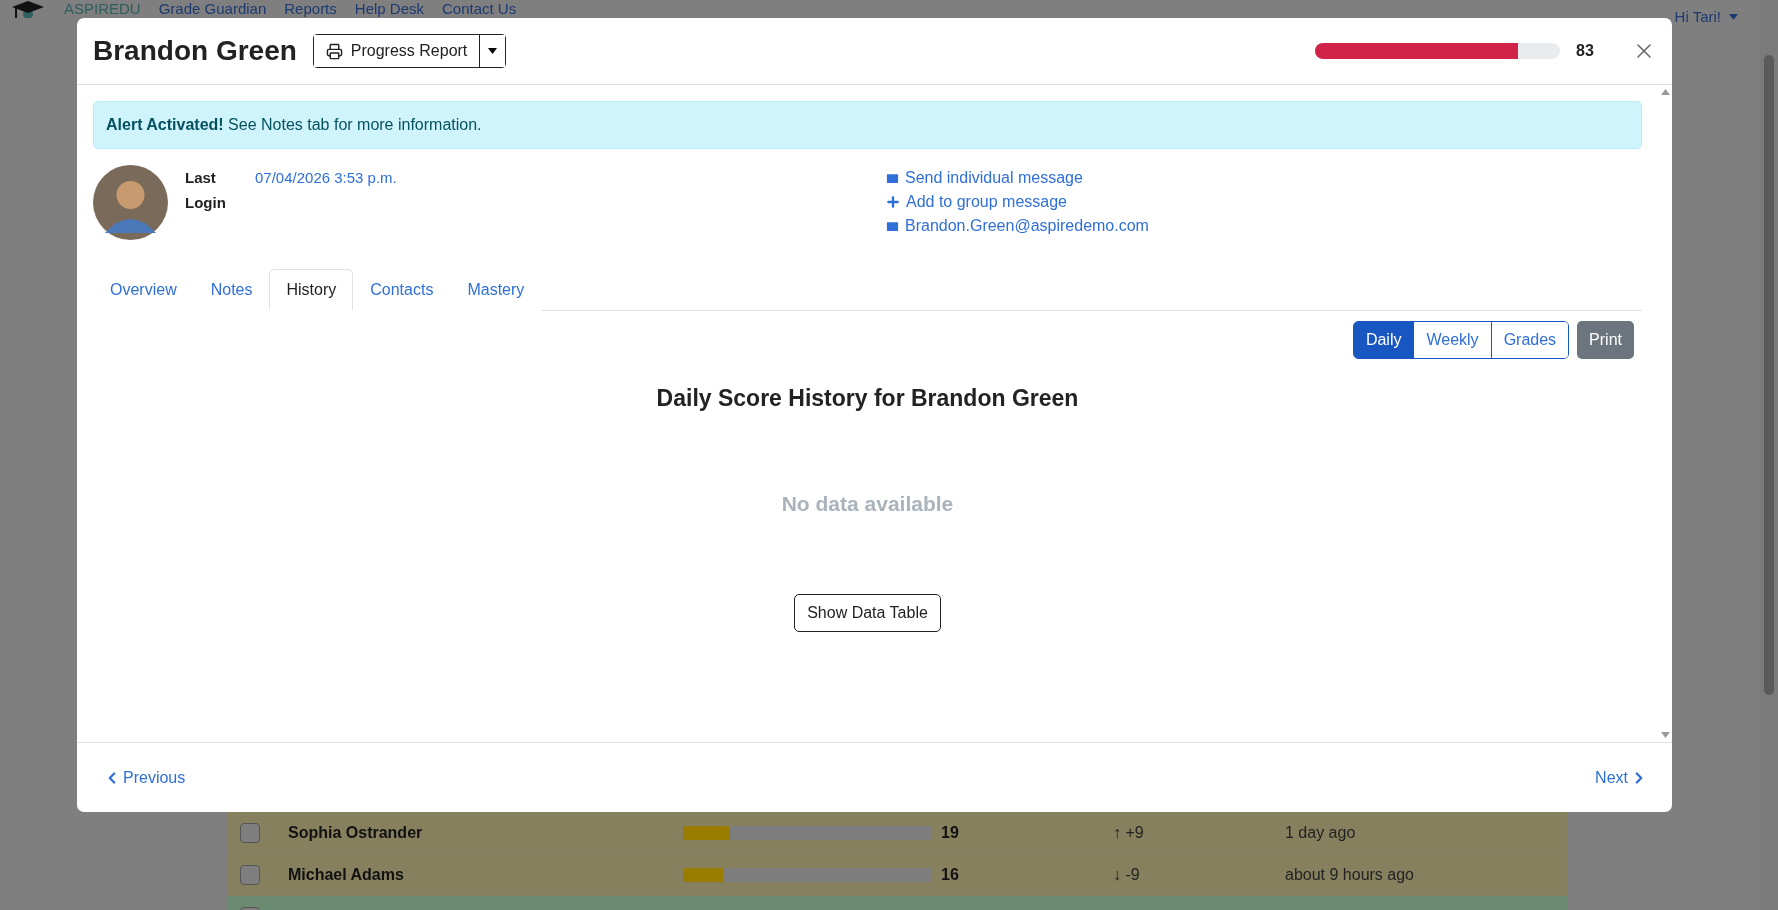  Describe the element at coordinates (1263, 202) in the screenshot. I see `contact-link: Add to group message` at that location.